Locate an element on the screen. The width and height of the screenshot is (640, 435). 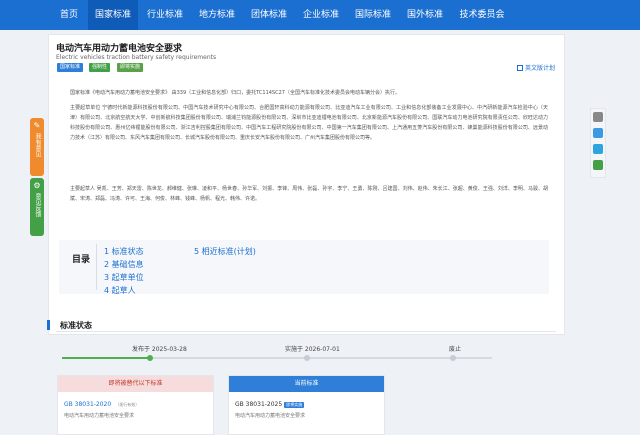
toc-item-drafters: 4 起草人 is located at coordinates (120, 290).